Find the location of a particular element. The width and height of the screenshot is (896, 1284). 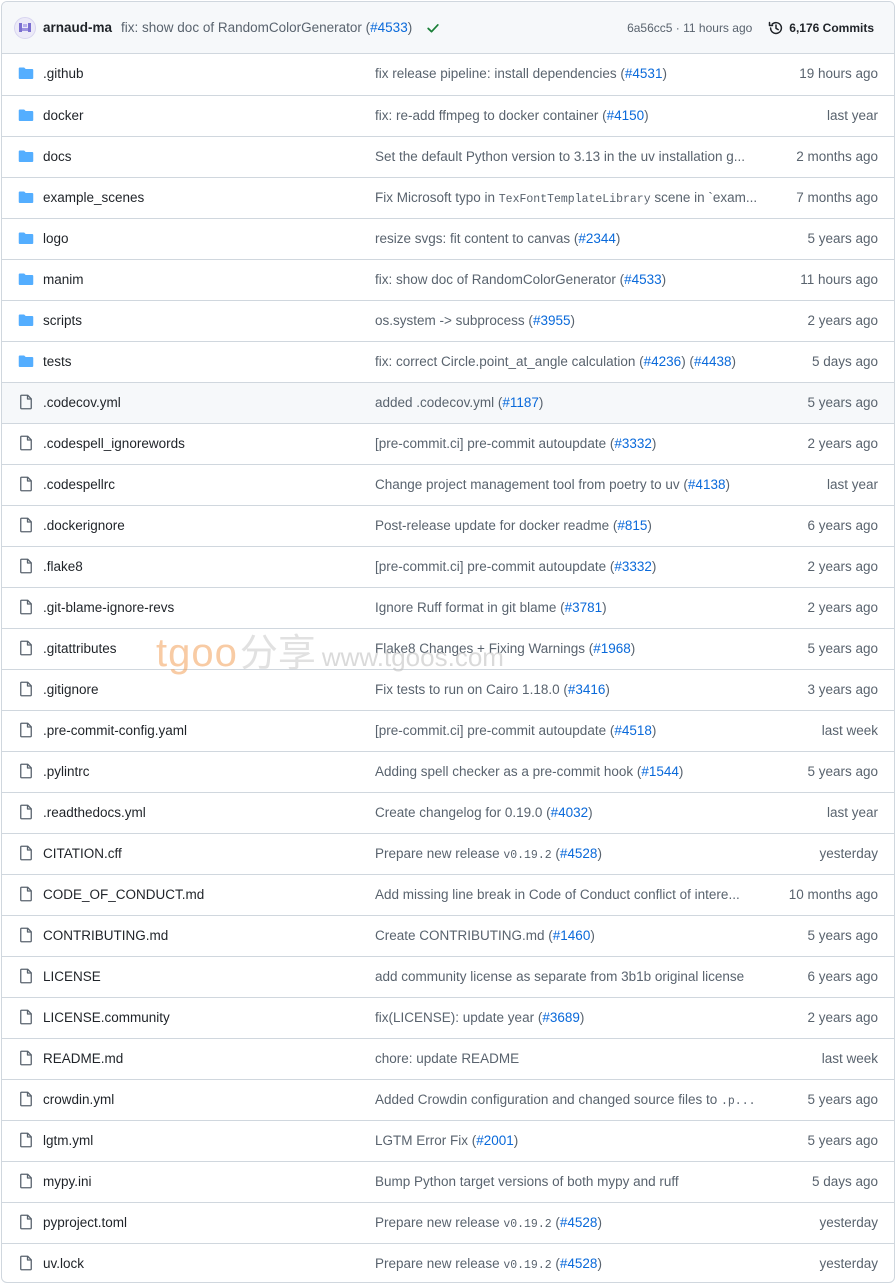

file-name-link: LICENSE.community is located at coordinates (106, 1018).